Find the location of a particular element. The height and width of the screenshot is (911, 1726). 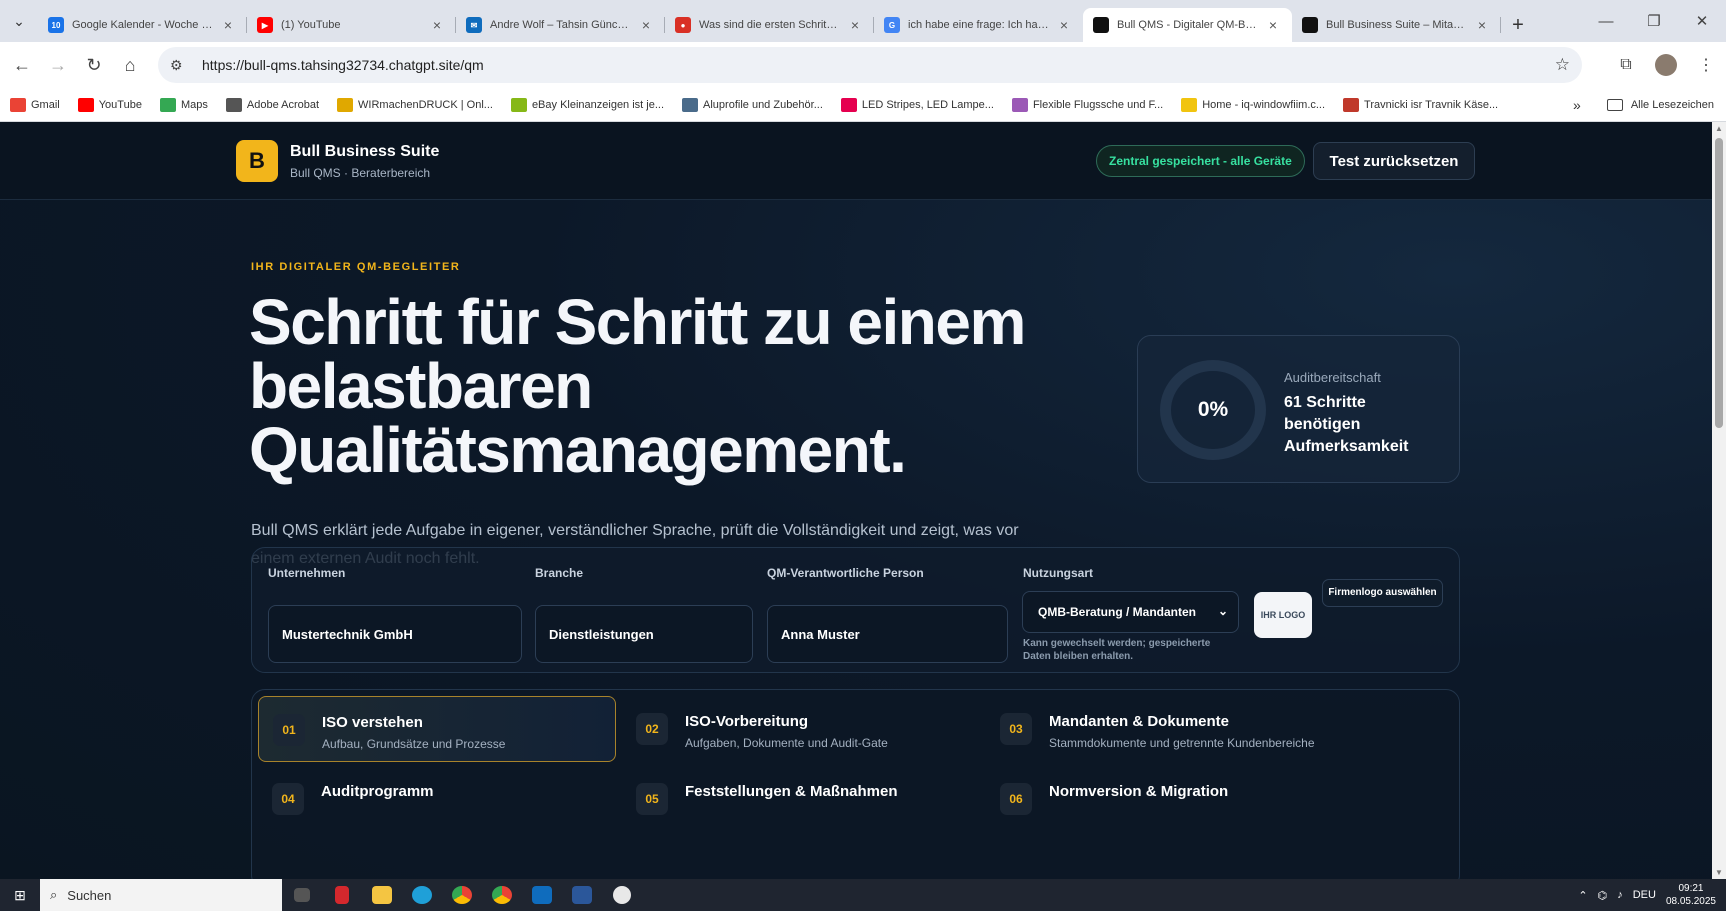

scroll-up-icon: ▲ is located at coordinates (1719, 128).